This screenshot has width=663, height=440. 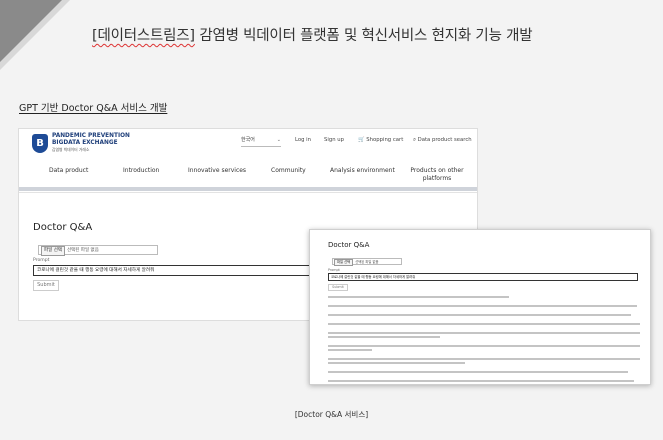 What do you see at coordinates (414, 140) in the screenshot?
I see `search-icon: ⌕` at bounding box center [414, 140].